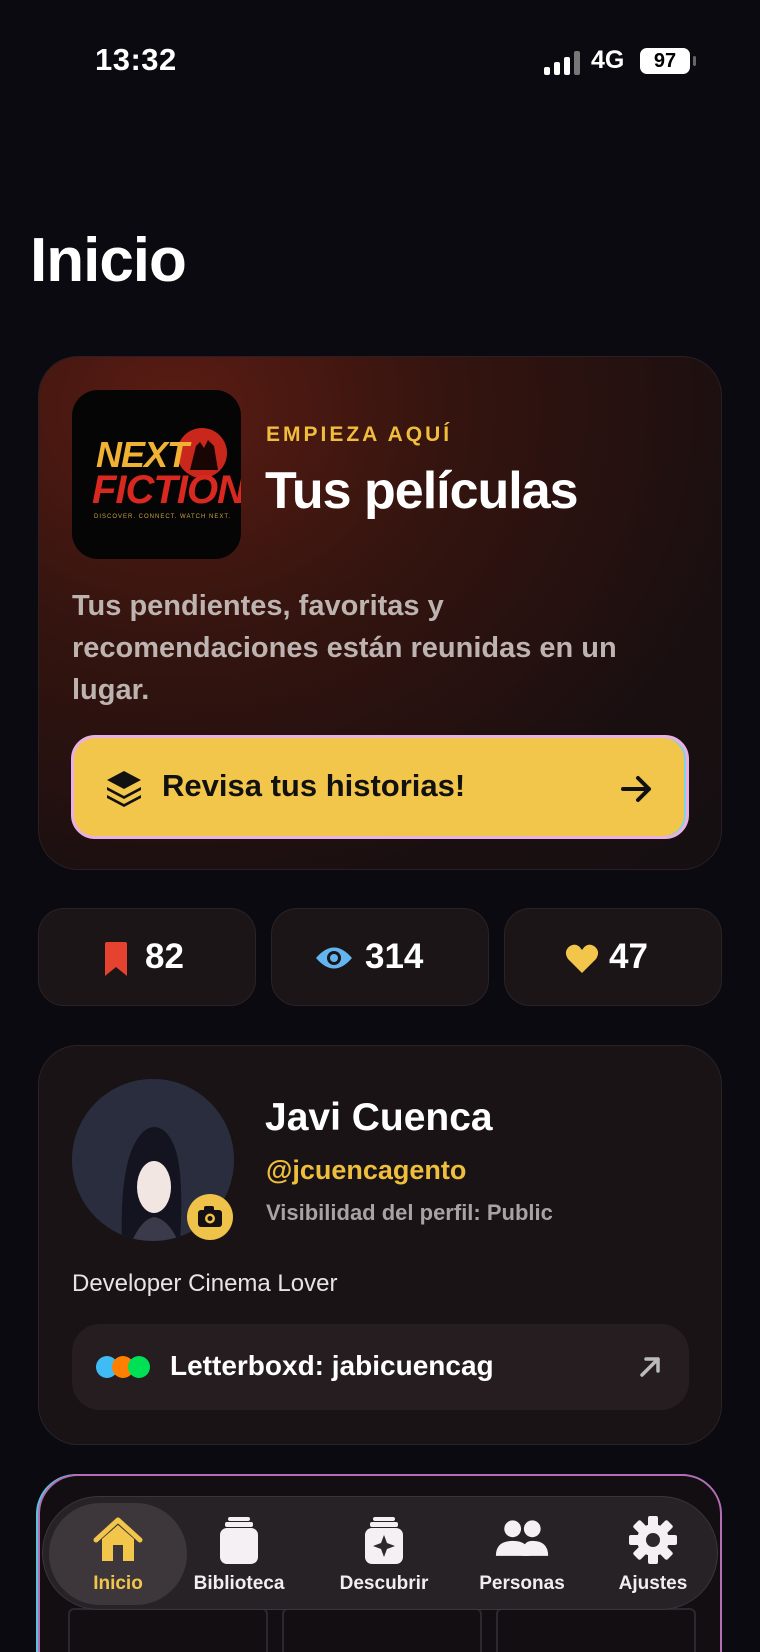 The image size is (760, 1652). What do you see at coordinates (522, 1538) in the screenshot?
I see `people-icon` at bounding box center [522, 1538].